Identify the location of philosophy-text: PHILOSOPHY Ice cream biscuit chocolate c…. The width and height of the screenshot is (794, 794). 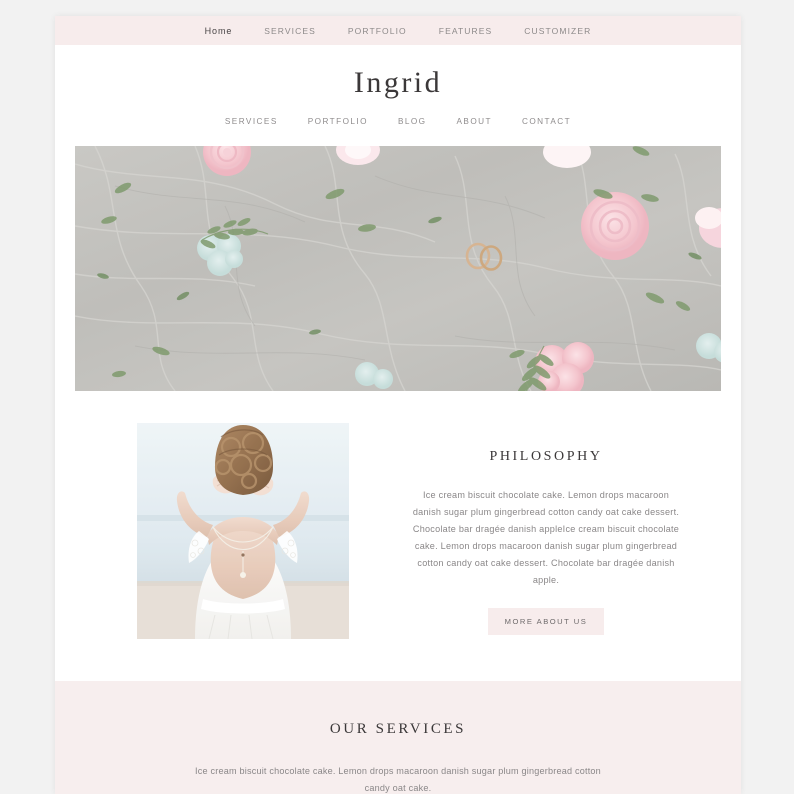
(545, 529).